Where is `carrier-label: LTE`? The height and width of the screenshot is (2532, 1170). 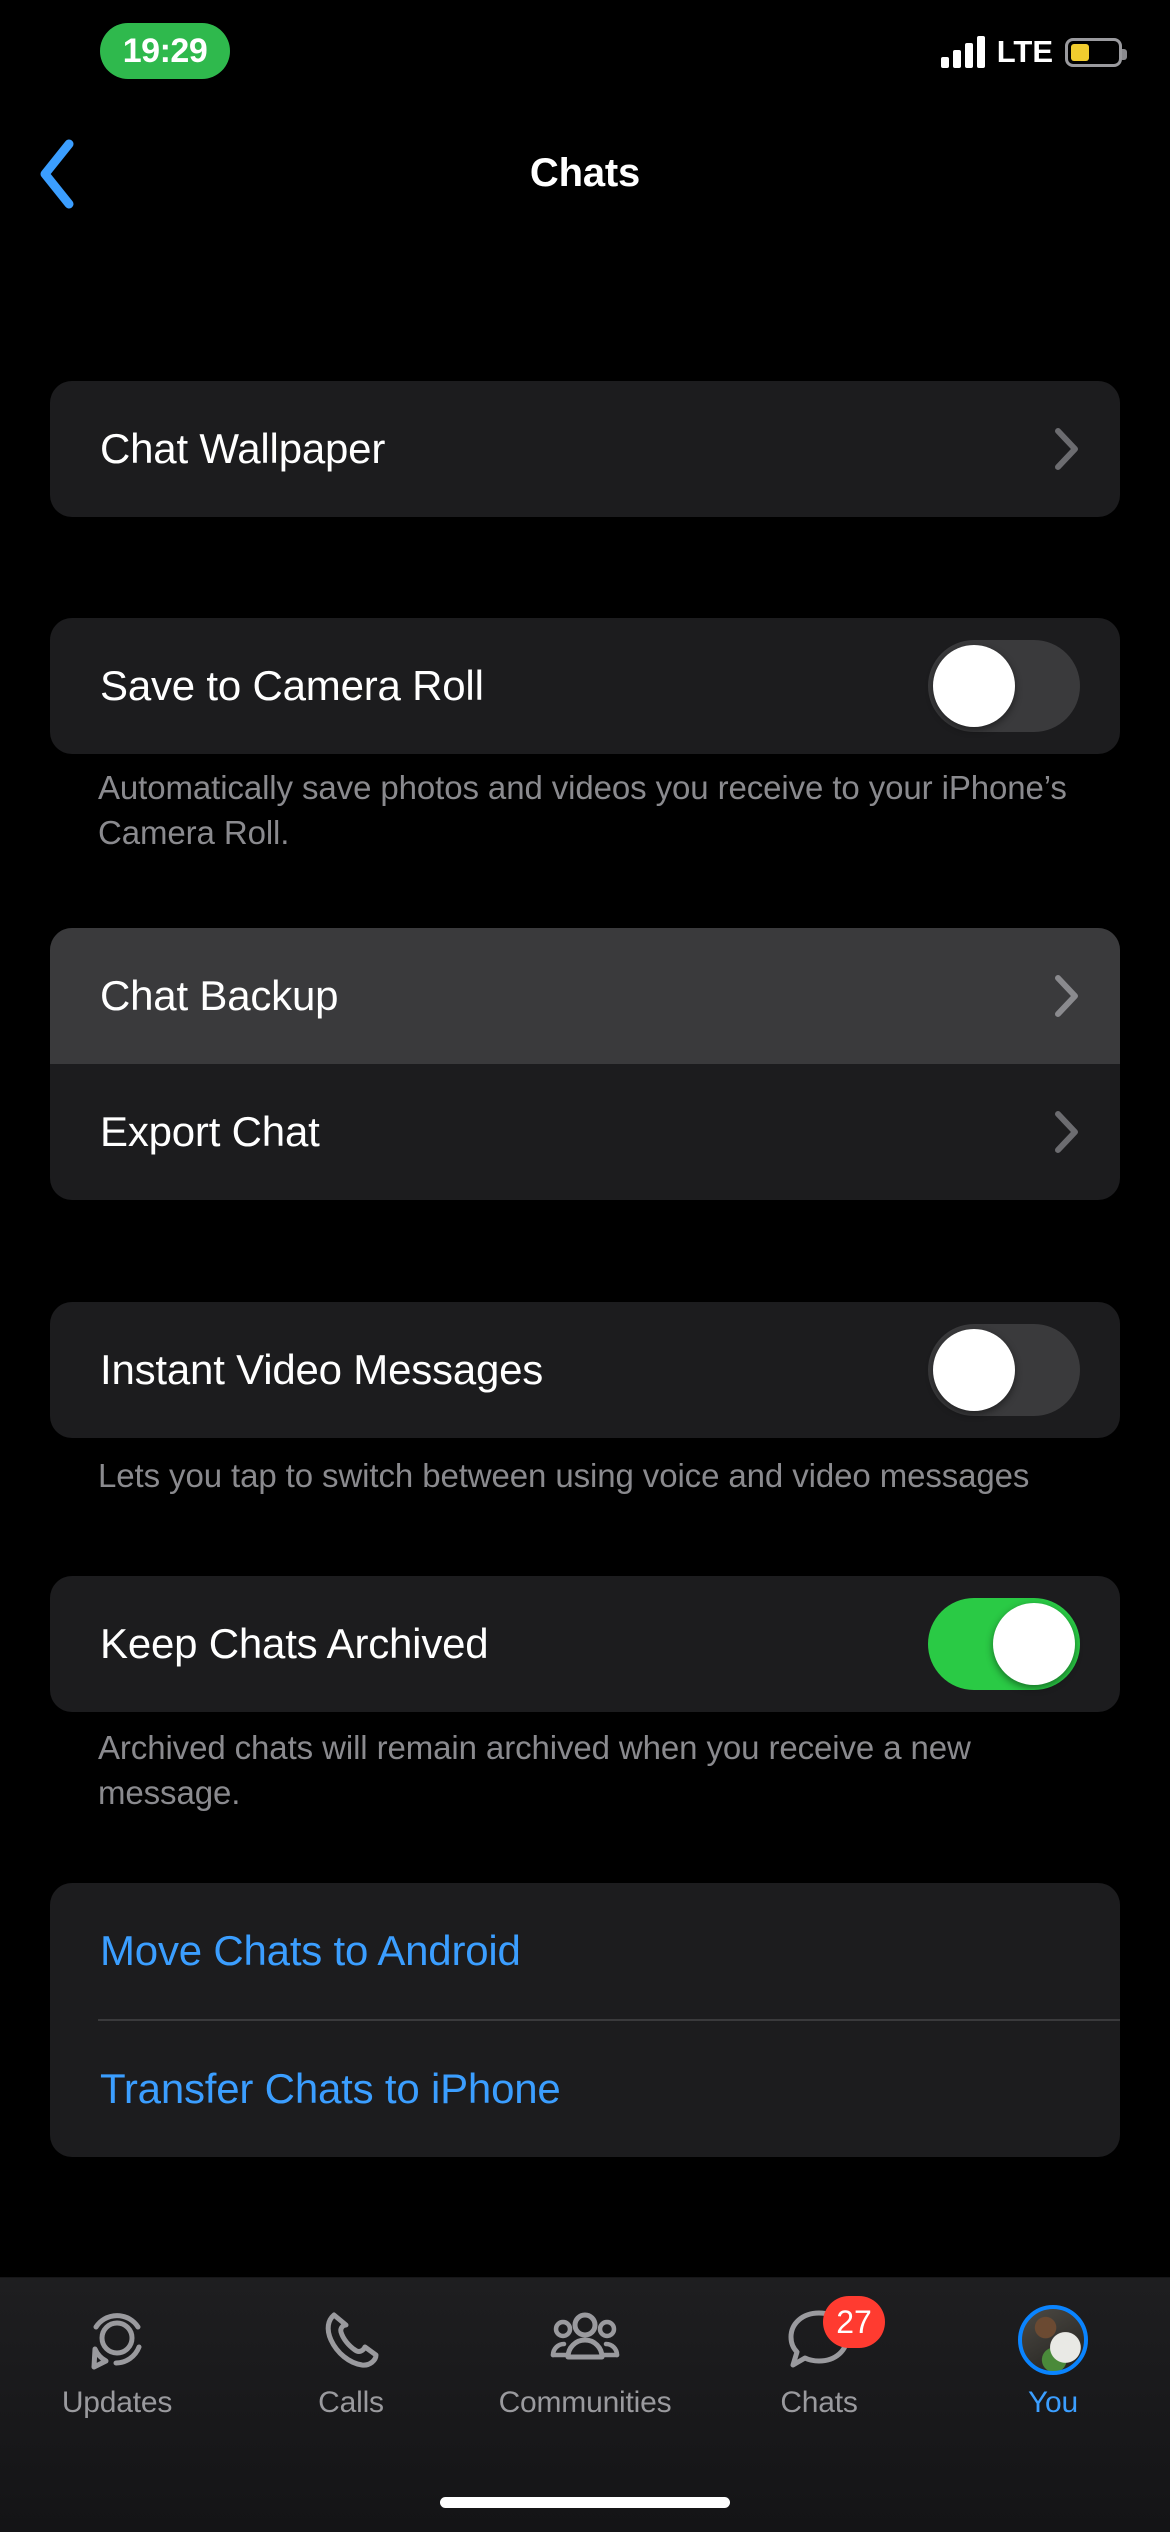 carrier-label: LTE is located at coordinates (1024, 51).